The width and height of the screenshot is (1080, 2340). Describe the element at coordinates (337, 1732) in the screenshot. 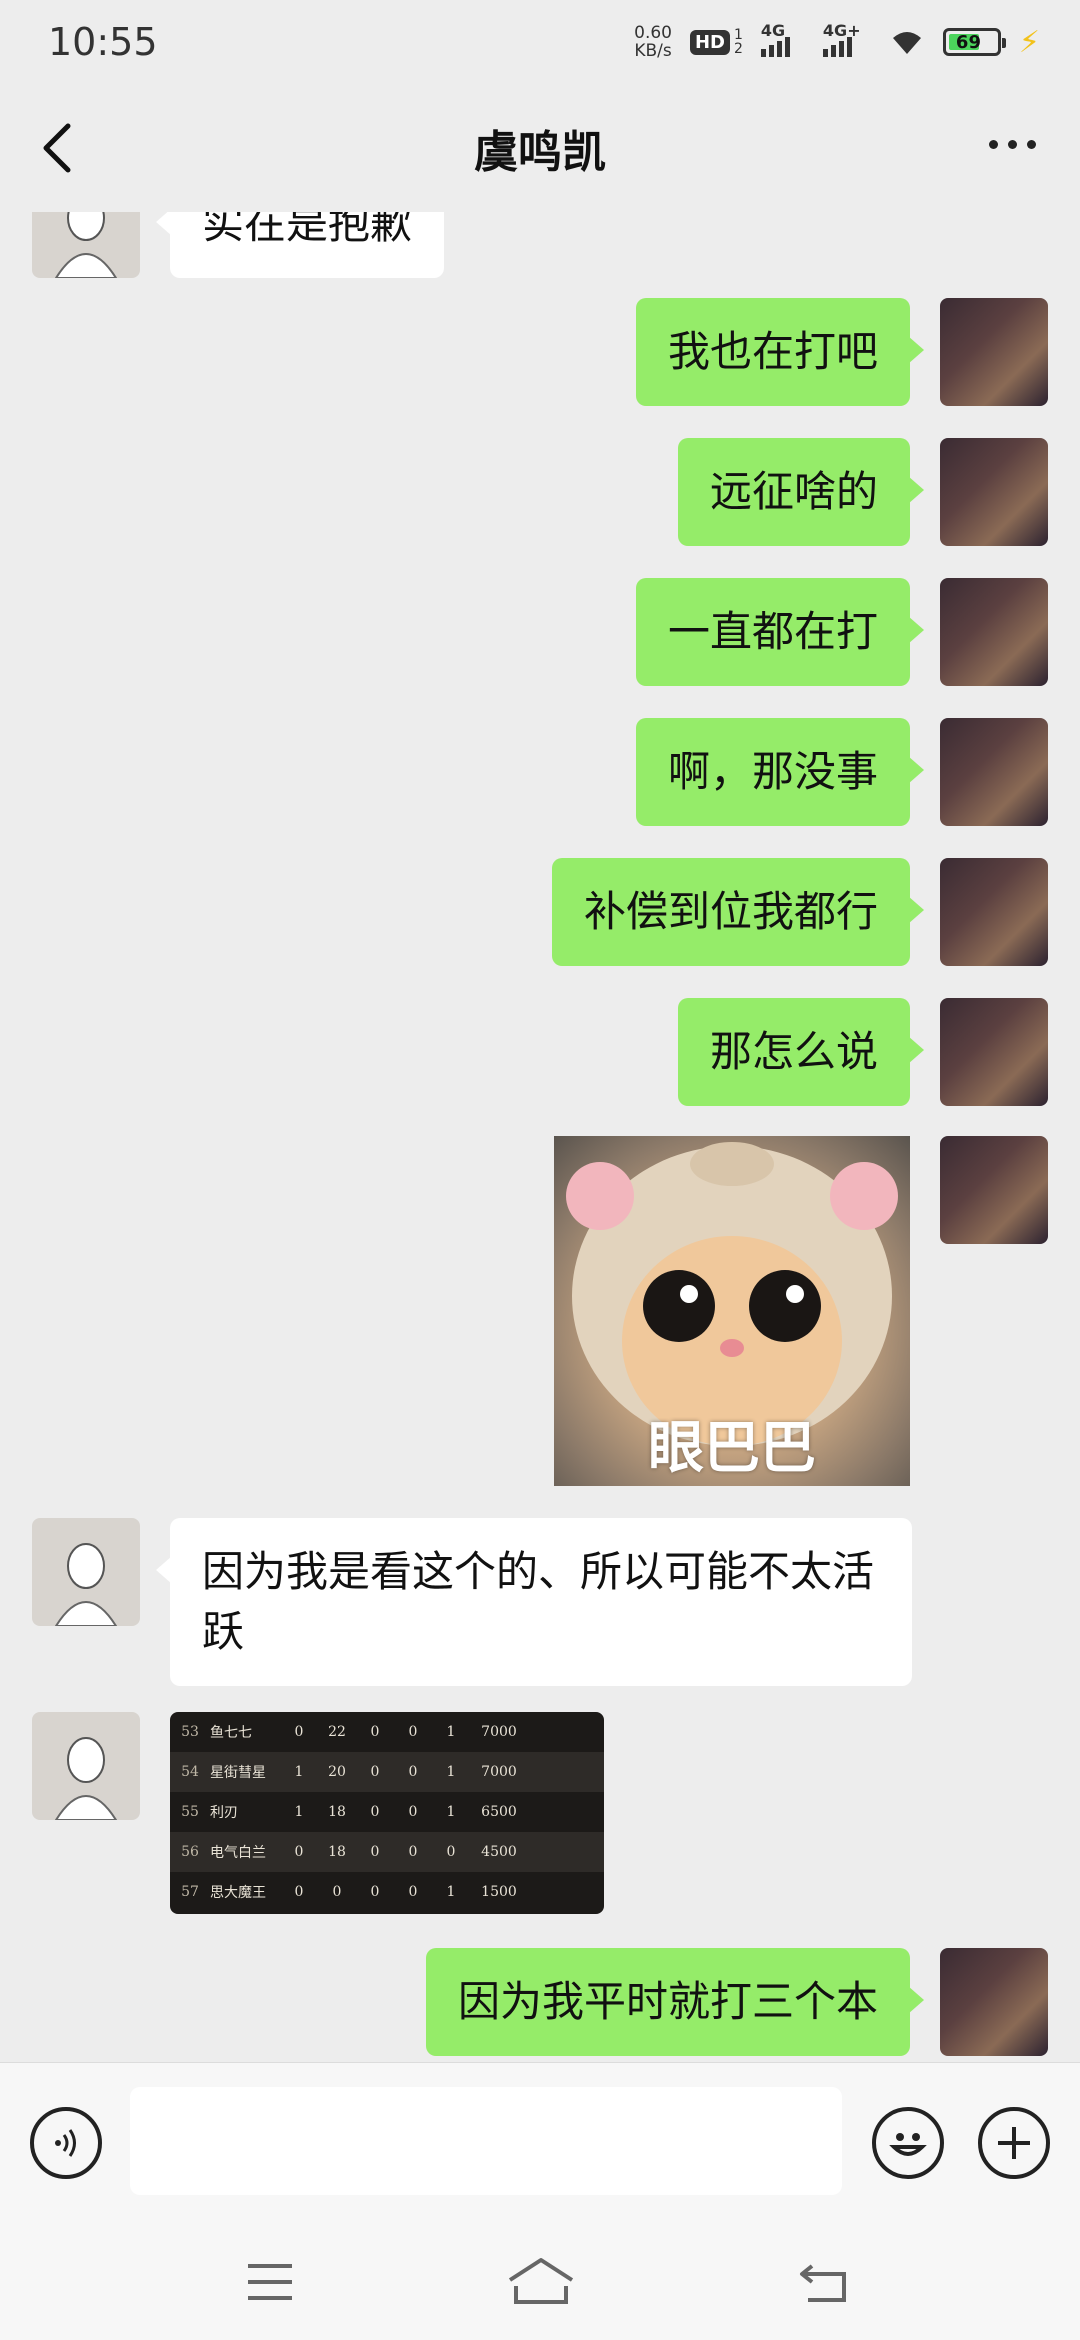

I see `leaderboard-value: 22` at that location.